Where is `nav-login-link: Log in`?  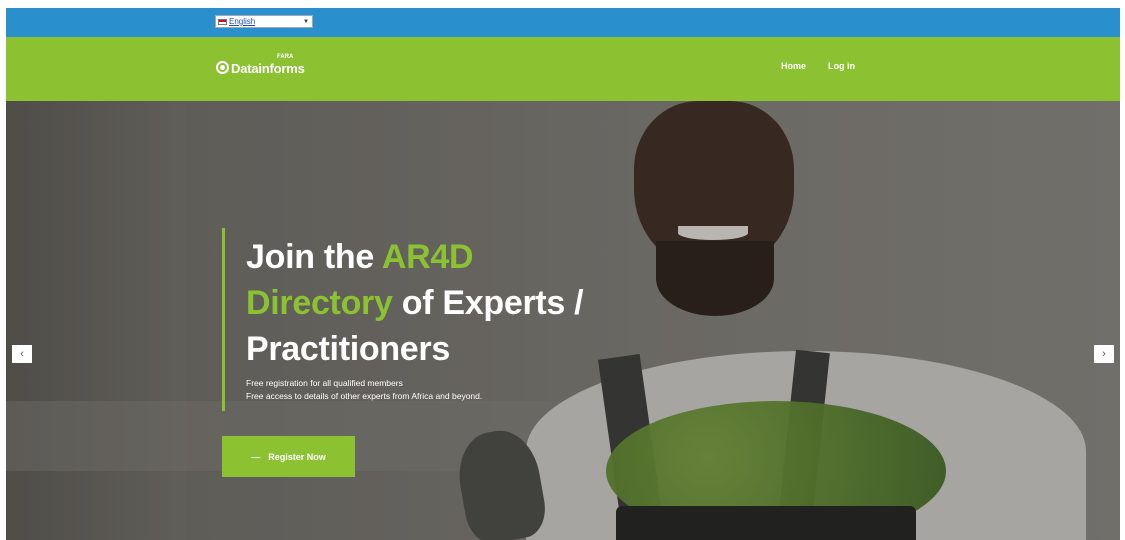
nav-login-link: Log in is located at coordinates (841, 66).